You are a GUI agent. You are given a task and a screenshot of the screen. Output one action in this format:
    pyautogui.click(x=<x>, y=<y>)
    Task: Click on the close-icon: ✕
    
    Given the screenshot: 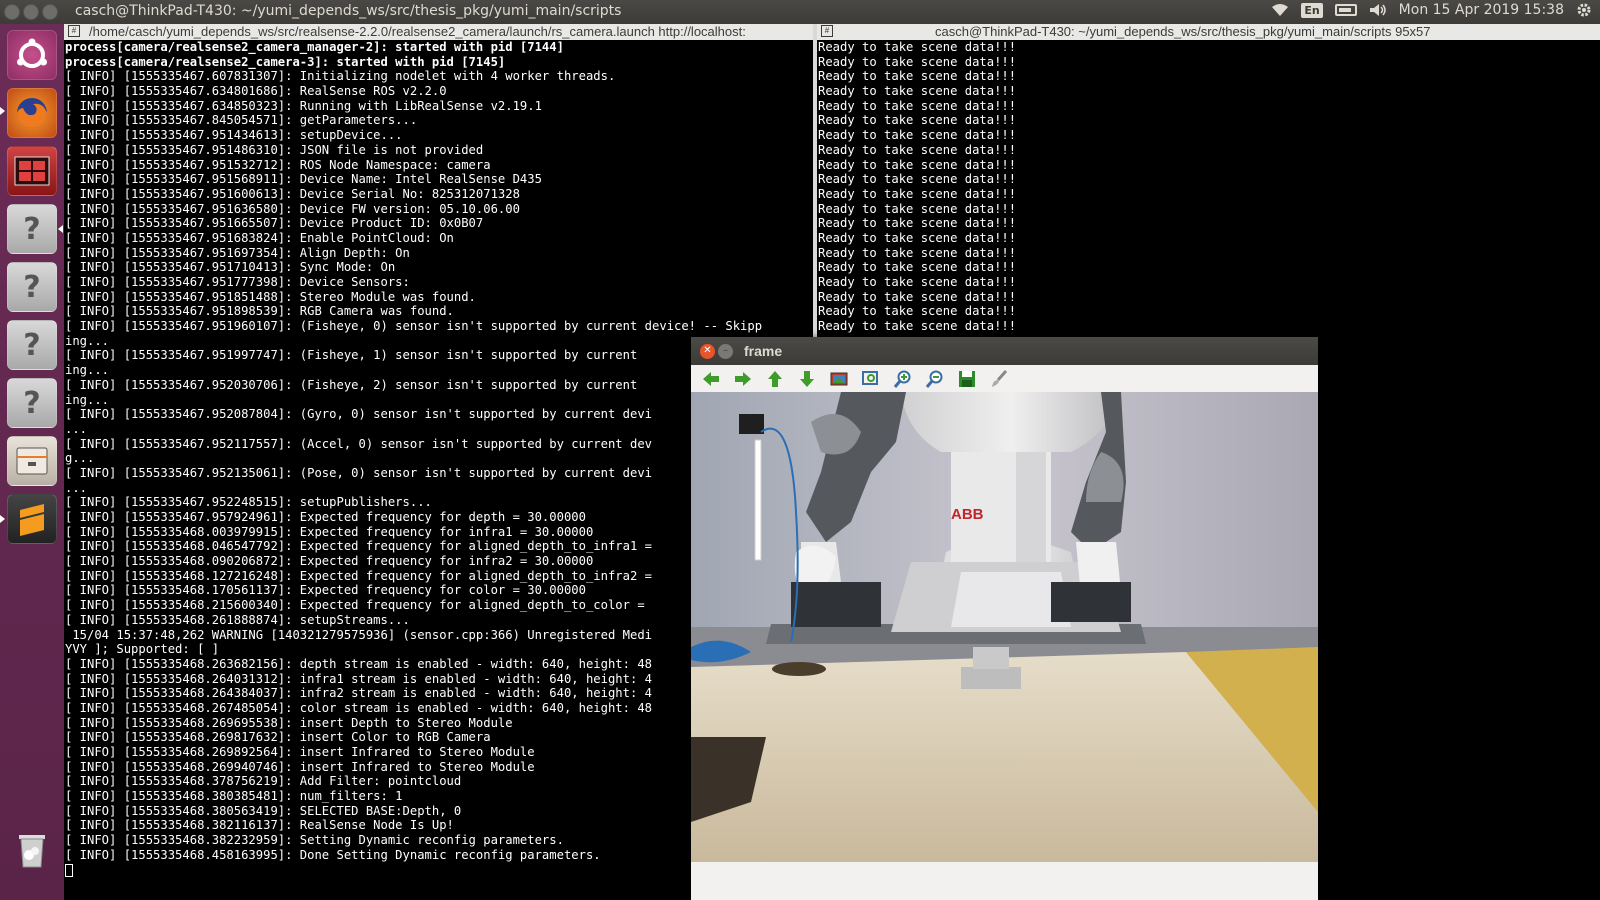 What is the action you would take?
    pyautogui.click(x=707, y=351)
    